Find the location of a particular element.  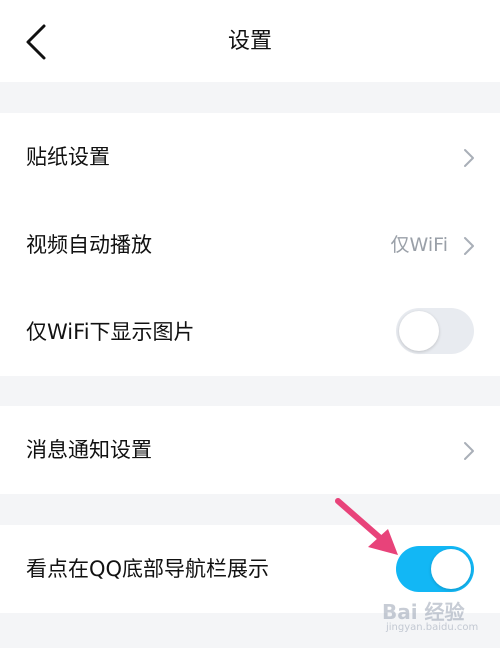

baidu-jingyan-watermark: Bai 经验 jingyan.baidu.com is located at coordinates (438, 620).